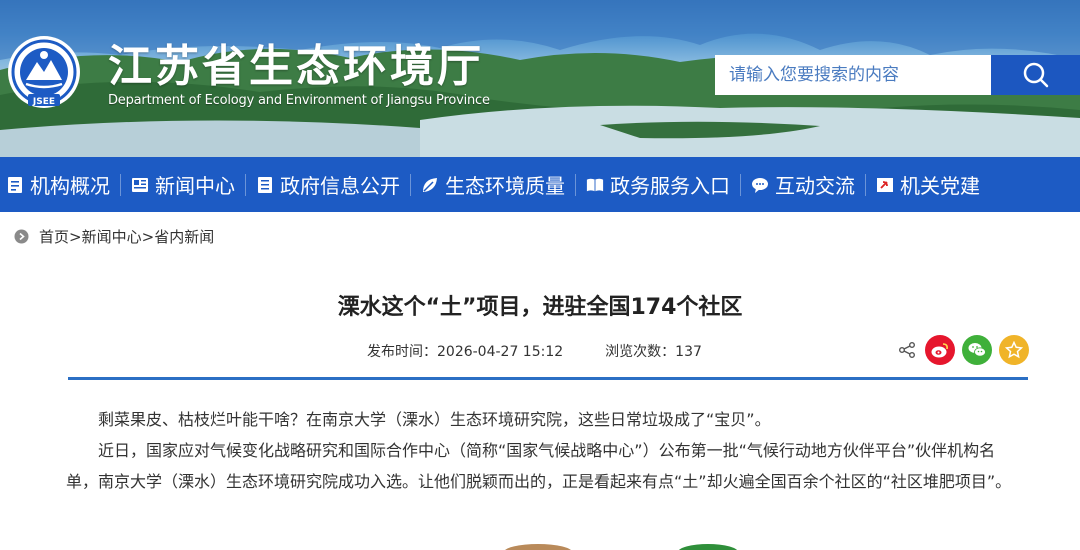 The height and width of the screenshot is (550, 1080). I want to click on nav-item-label: 政务服务入口, so click(670, 186).